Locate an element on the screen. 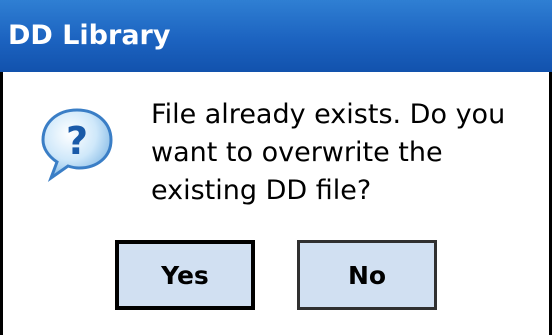  dialog-title: DD Library is located at coordinates (89, 35).